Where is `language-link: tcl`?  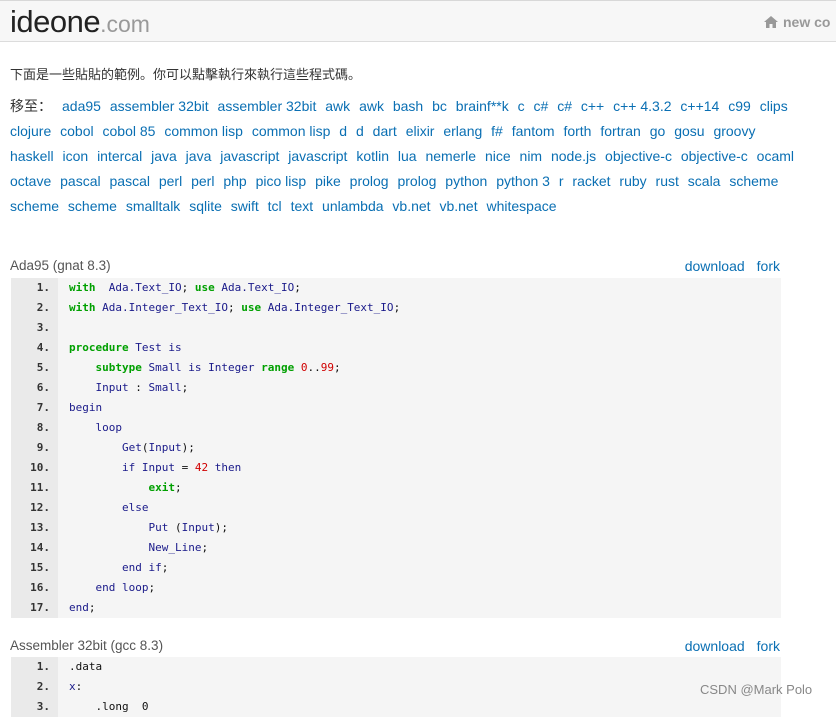 language-link: tcl is located at coordinates (275, 206).